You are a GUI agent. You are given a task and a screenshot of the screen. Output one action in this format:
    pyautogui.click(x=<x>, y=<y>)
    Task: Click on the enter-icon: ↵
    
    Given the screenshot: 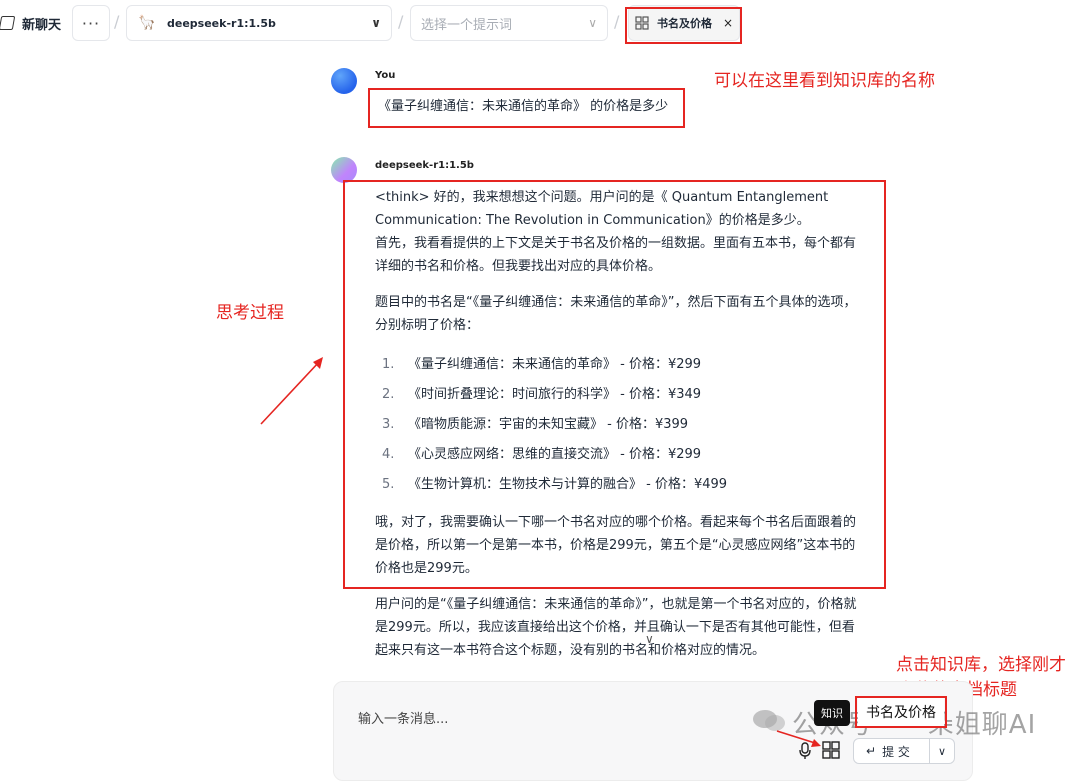 What is the action you would take?
    pyautogui.click(x=871, y=751)
    